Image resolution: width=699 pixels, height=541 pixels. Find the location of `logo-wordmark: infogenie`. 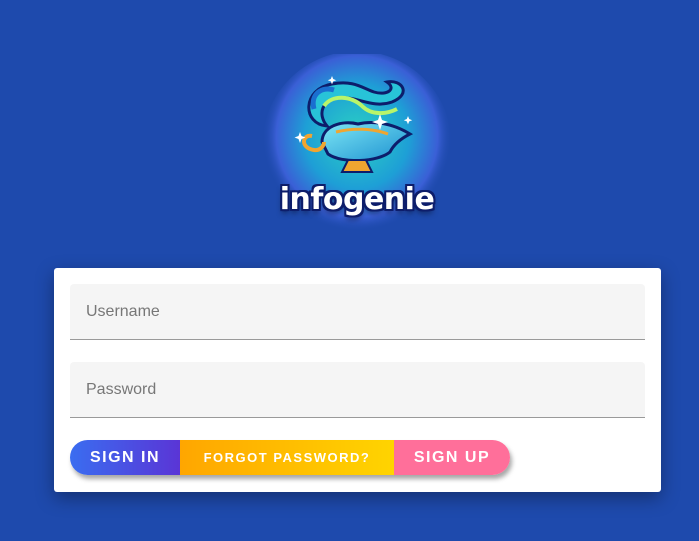

logo-wordmark: infogenie is located at coordinates (357, 199).